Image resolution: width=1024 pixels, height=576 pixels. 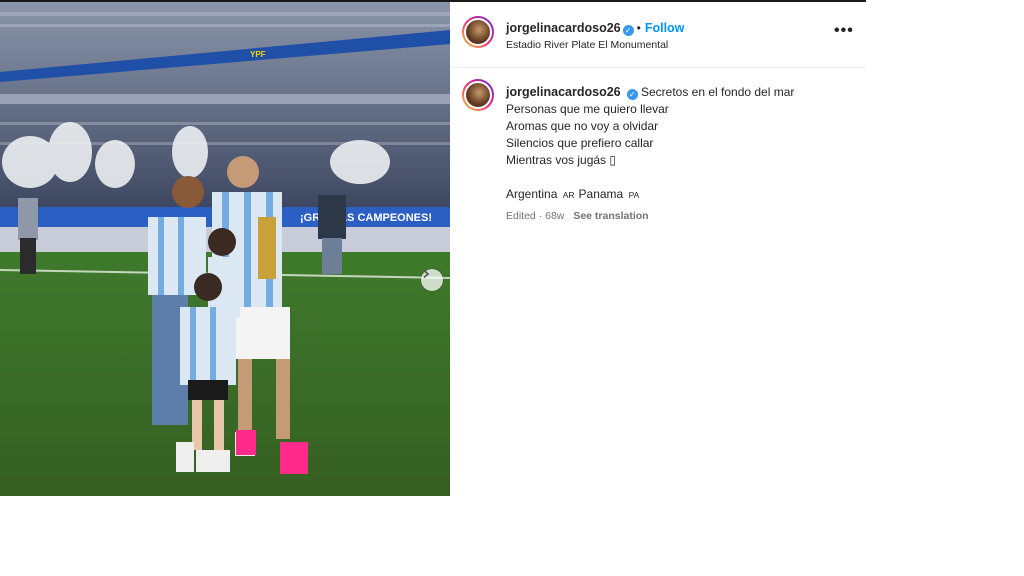 I want to click on chevron-right-icon, so click(x=426, y=274).